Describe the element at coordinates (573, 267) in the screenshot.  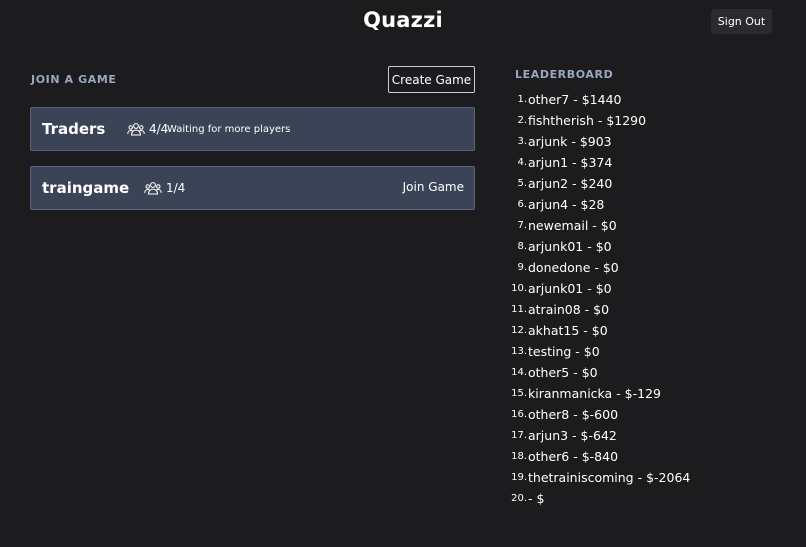
I see `leaderboard-entry-text: donedone - $0` at that location.